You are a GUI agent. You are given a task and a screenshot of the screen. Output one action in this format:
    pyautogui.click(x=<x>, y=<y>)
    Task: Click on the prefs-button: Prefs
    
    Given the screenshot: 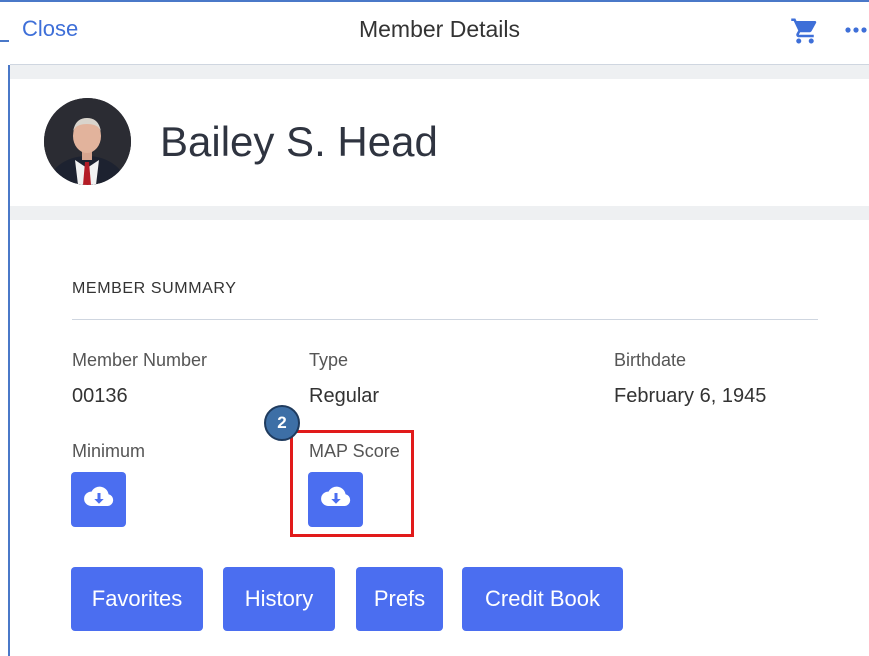 What is the action you would take?
    pyautogui.click(x=399, y=599)
    